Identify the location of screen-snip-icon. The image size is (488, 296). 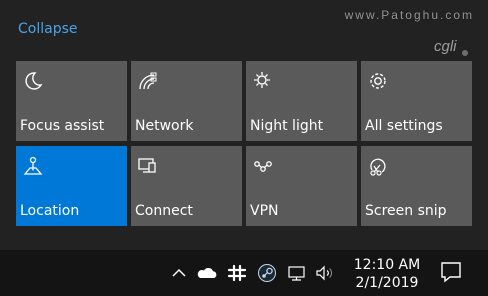
(378, 167).